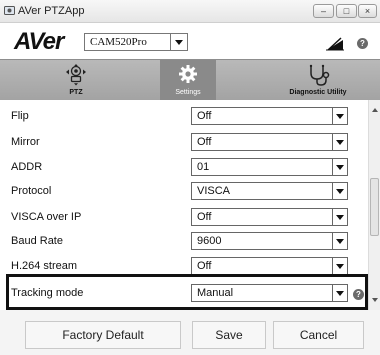 The image size is (380, 355). I want to click on close-button: ×, so click(367, 11).